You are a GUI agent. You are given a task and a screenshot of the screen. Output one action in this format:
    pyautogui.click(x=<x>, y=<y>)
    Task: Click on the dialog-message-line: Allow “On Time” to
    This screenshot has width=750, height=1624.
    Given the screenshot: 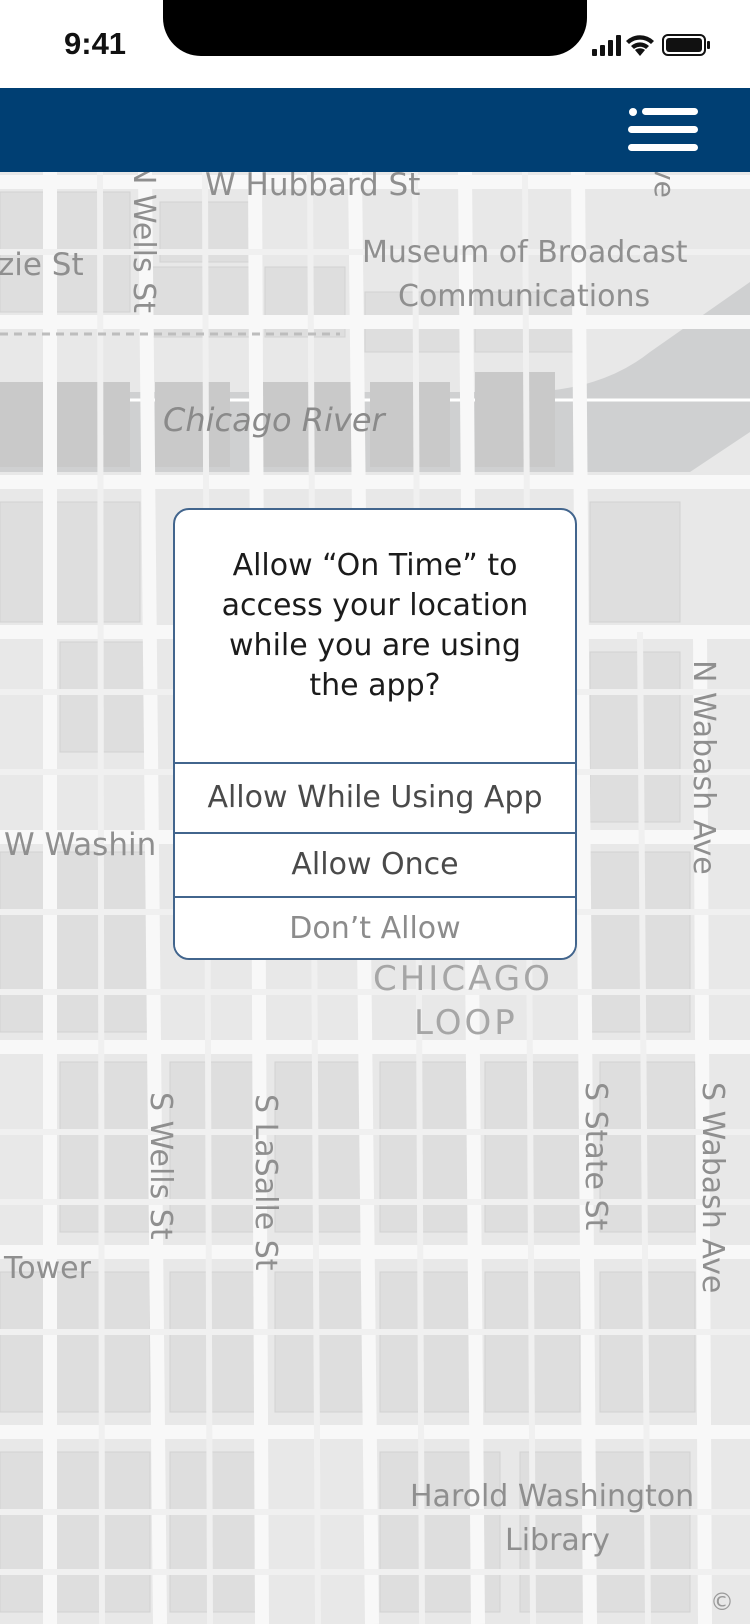 What is the action you would take?
    pyautogui.click(x=375, y=565)
    